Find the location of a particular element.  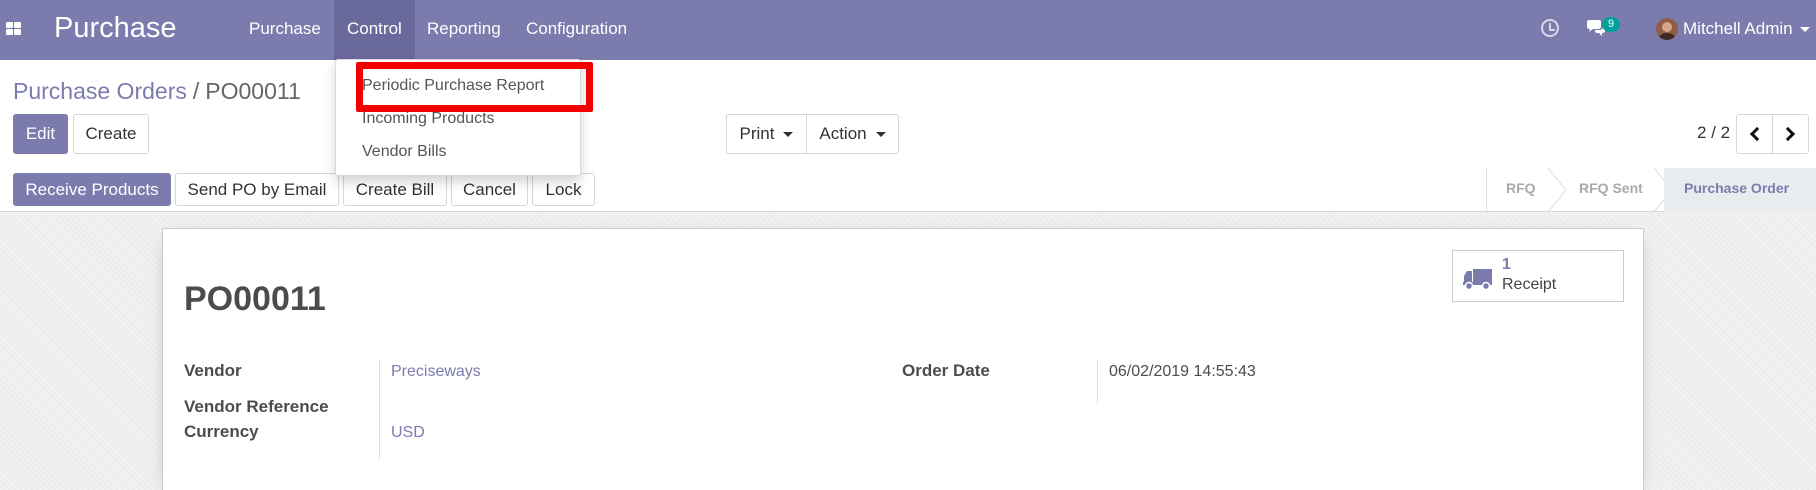

edit-button: Edit is located at coordinates (40, 134).